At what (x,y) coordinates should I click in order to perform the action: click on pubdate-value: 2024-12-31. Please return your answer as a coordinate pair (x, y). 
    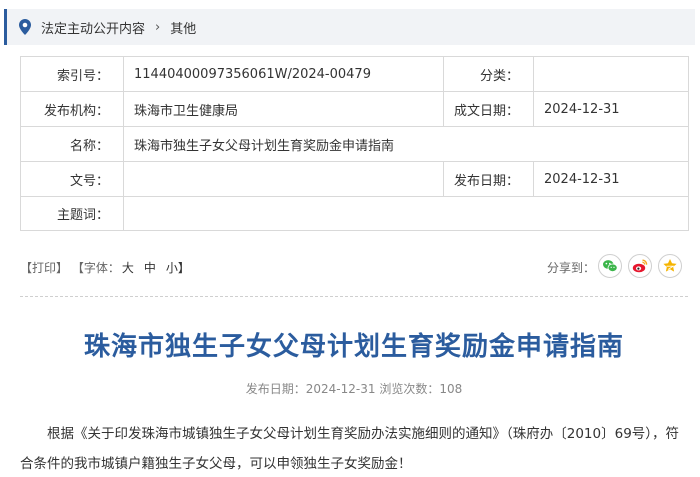
    Looking at the image, I should click on (611, 179).